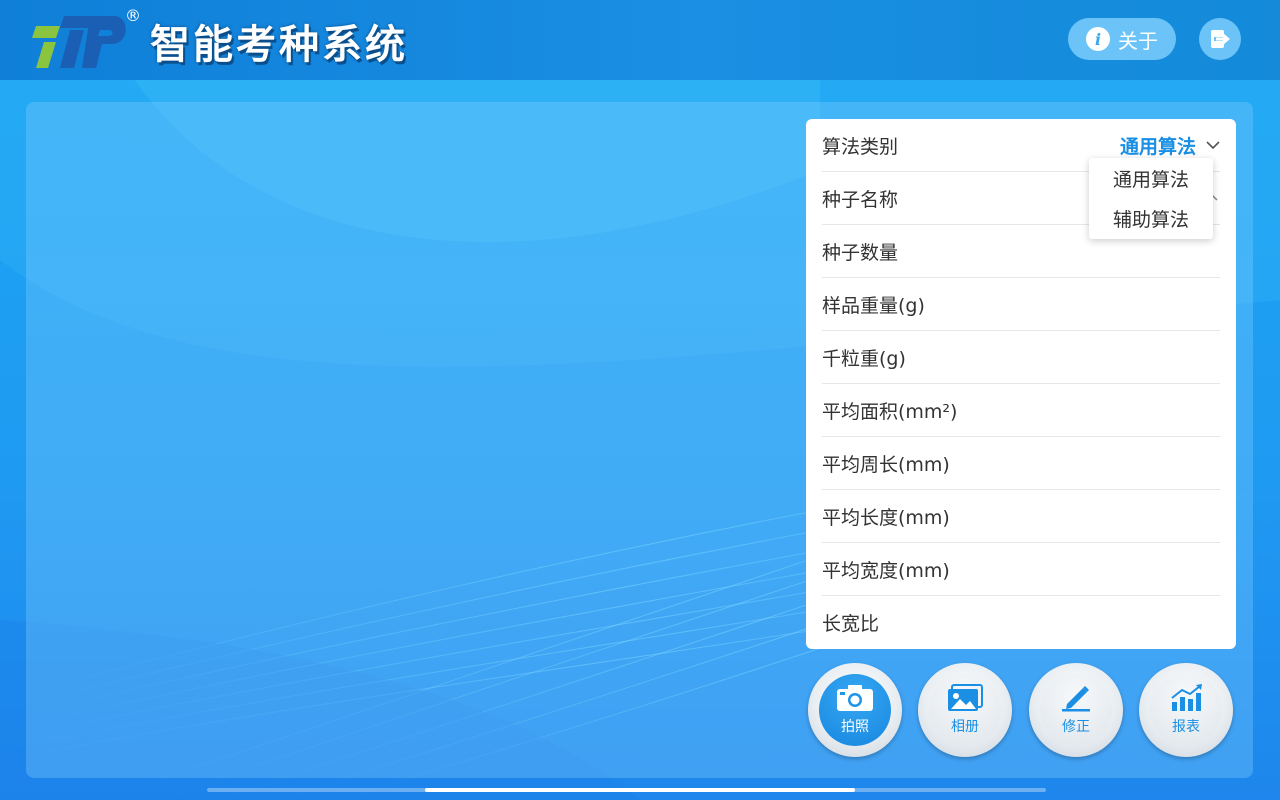 Image resolution: width=1280 pixels, height=800 pixels. What do you see at coordinates (1021, 410) in the screenshot?
I see `average-area-row: 平均面积(mm²)` at bounding box center [1021, 410].